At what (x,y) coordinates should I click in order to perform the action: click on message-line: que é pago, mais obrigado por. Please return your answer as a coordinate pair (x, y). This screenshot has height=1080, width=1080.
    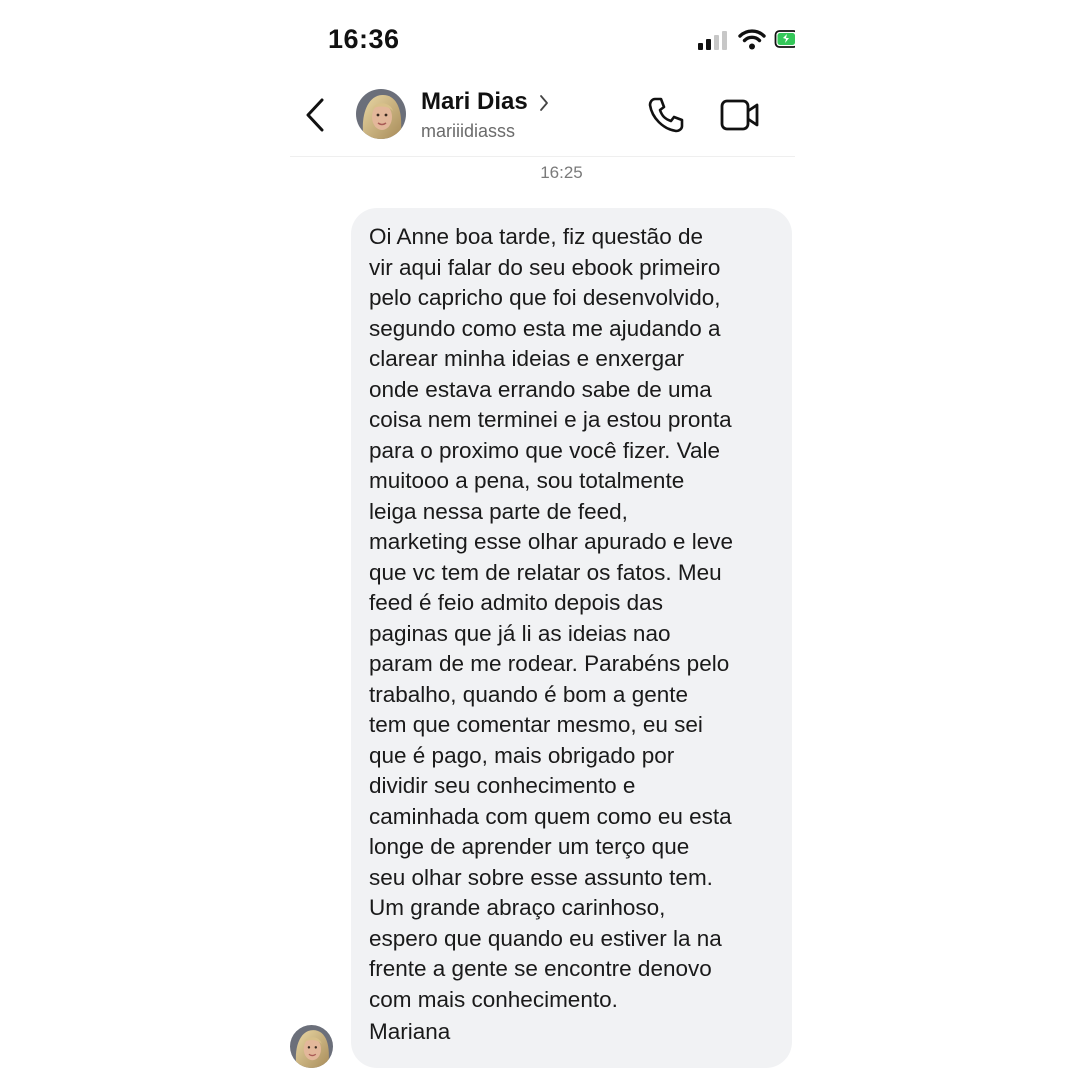
    Looking at the image, I should click on (522, 755).